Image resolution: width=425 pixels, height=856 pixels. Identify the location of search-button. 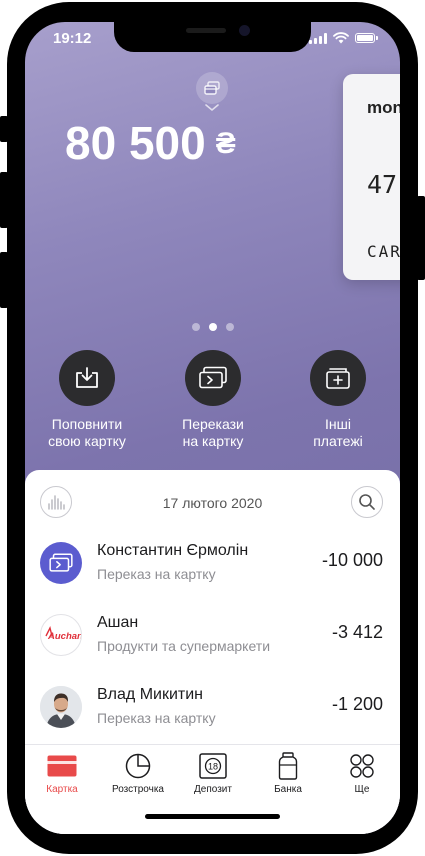
(367, 502).